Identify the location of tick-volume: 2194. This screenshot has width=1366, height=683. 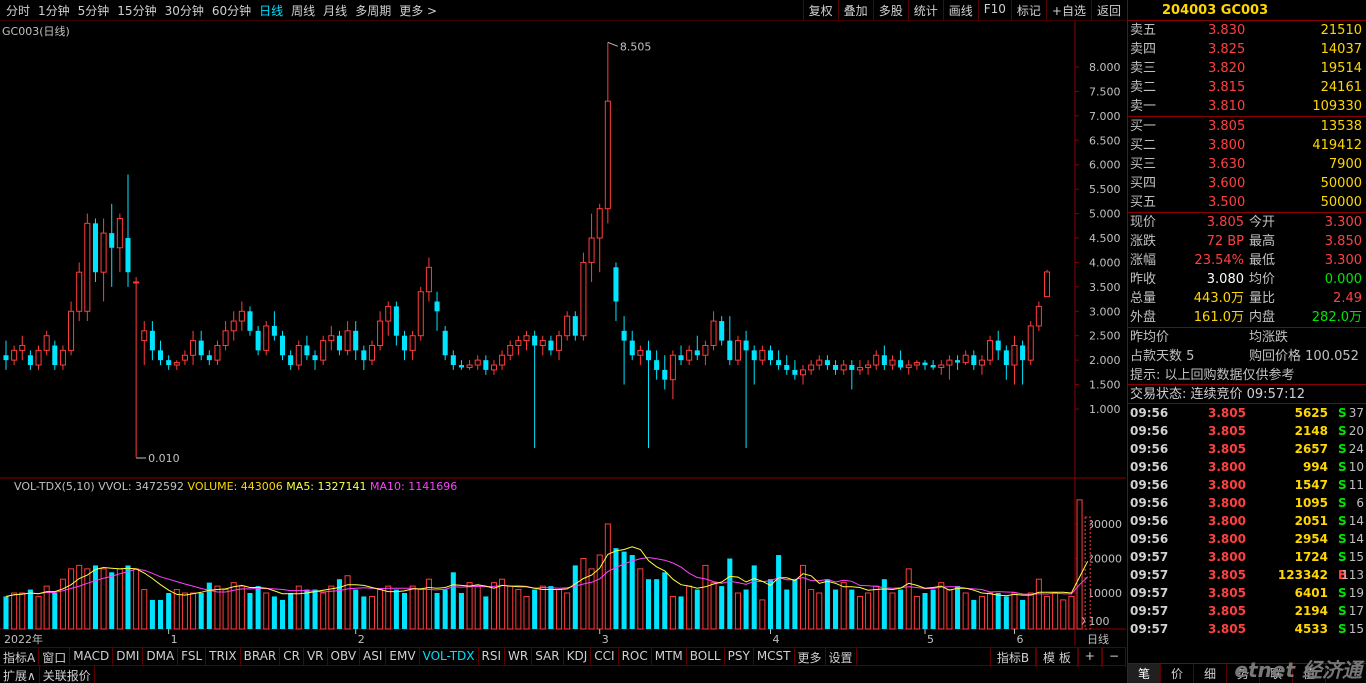
(1311, 611).